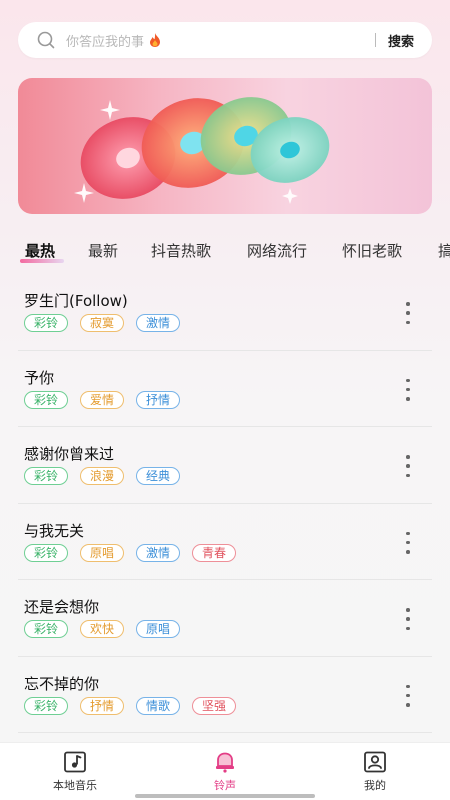 This screenshot has width=450, height=800. What do you see at coordinates (158, 705) in the screenshot?
I see `tag: 情歌` at bounding box center [158, 705].